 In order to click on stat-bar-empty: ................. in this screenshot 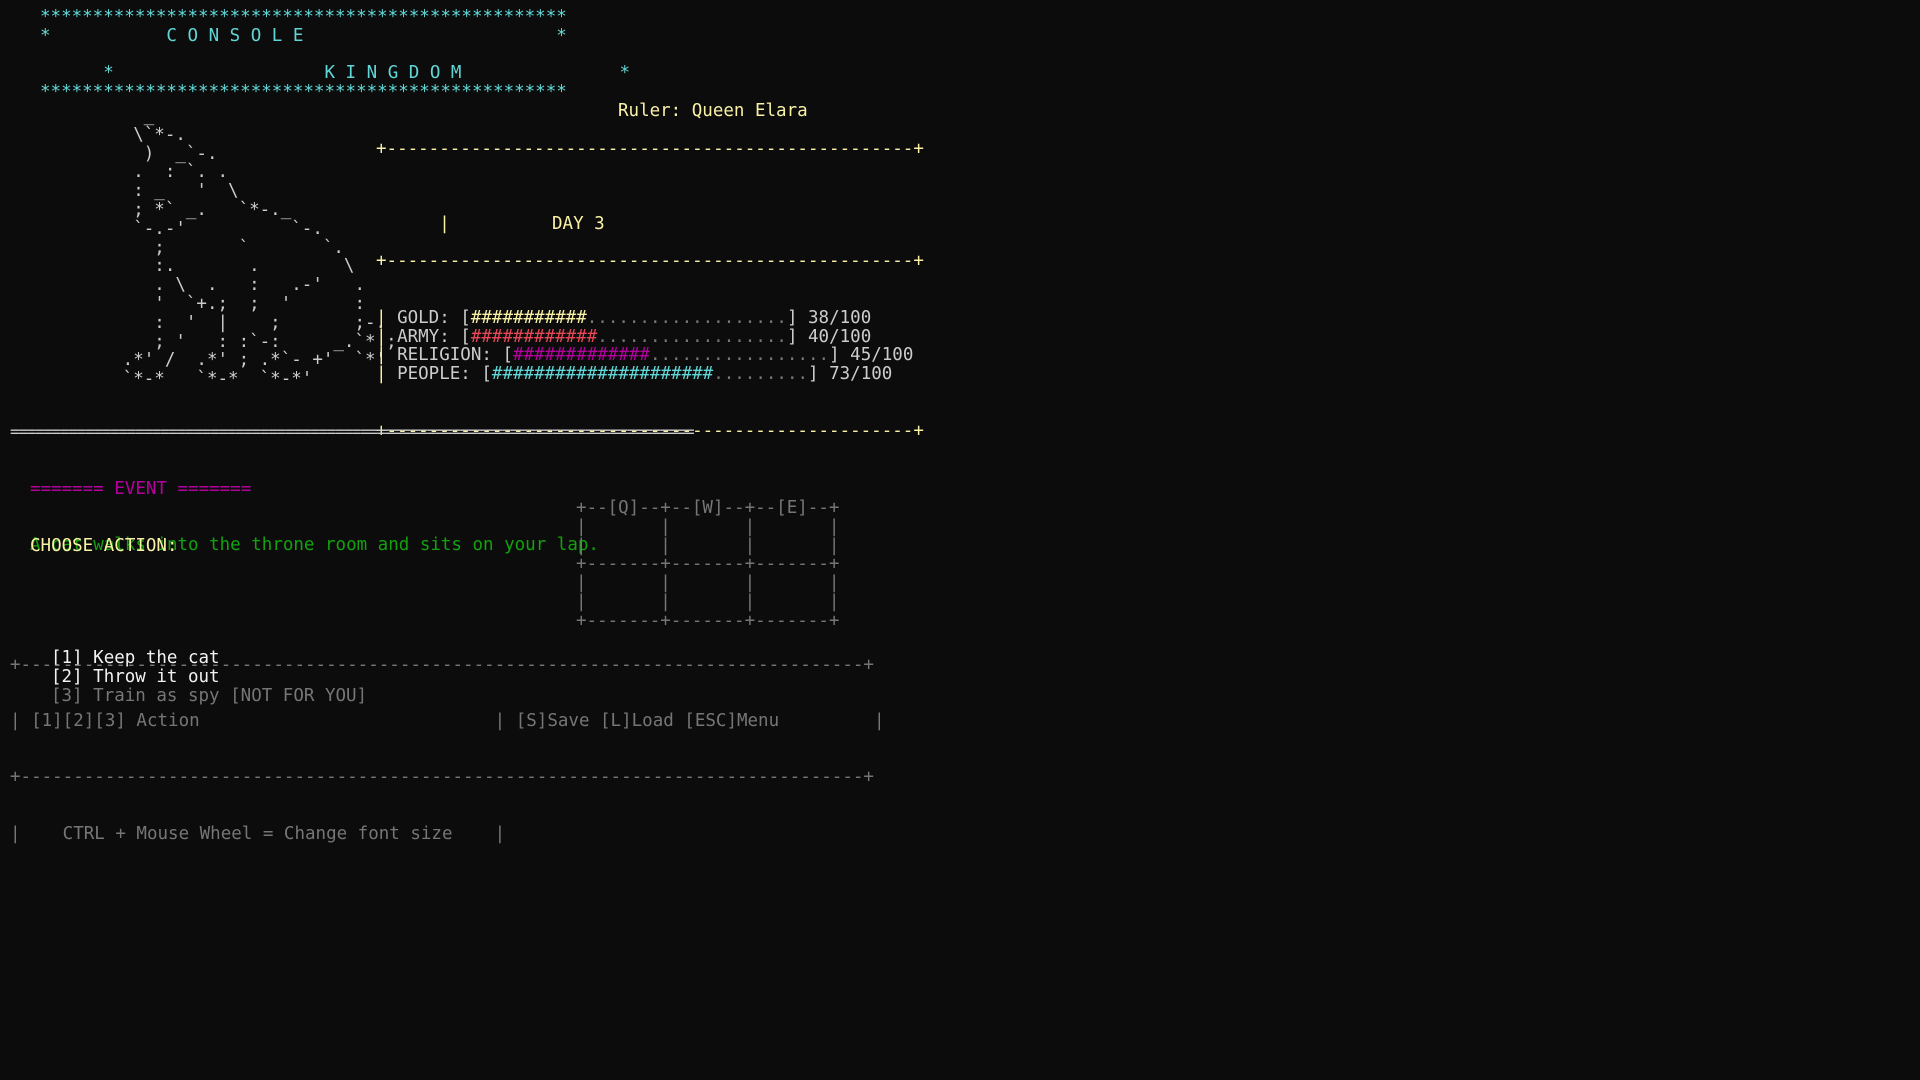, I will do `click(739, 355)`.